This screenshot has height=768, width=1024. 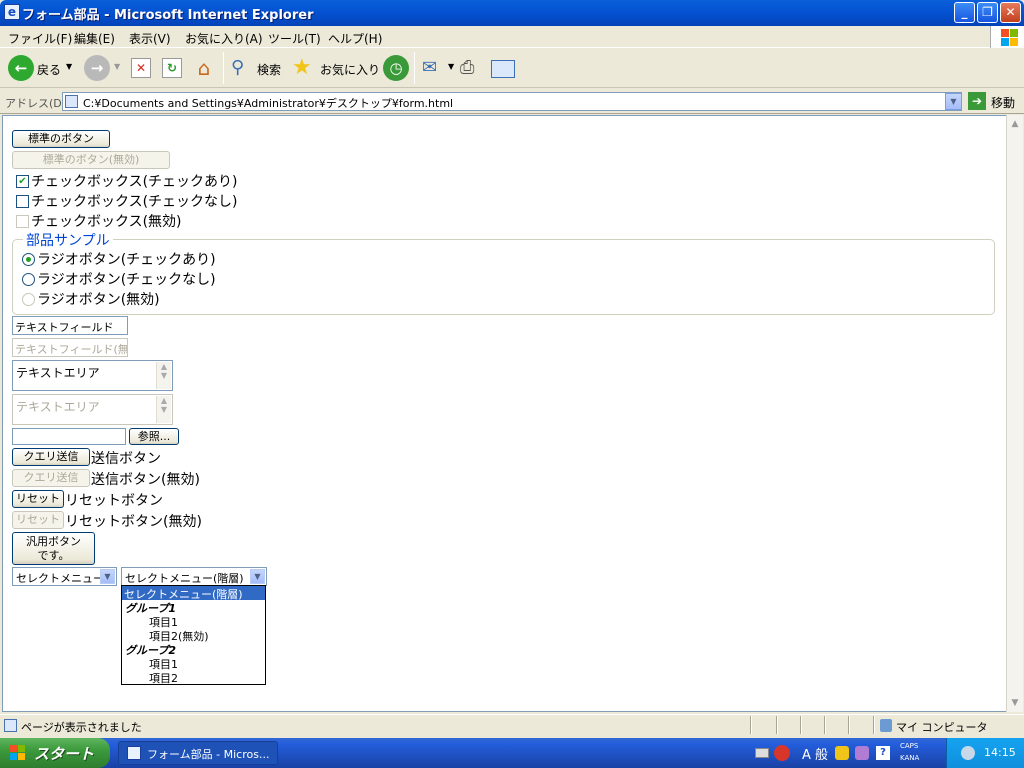 I want to click on checkbox-checked: ✔, so click(x=22, y=181).